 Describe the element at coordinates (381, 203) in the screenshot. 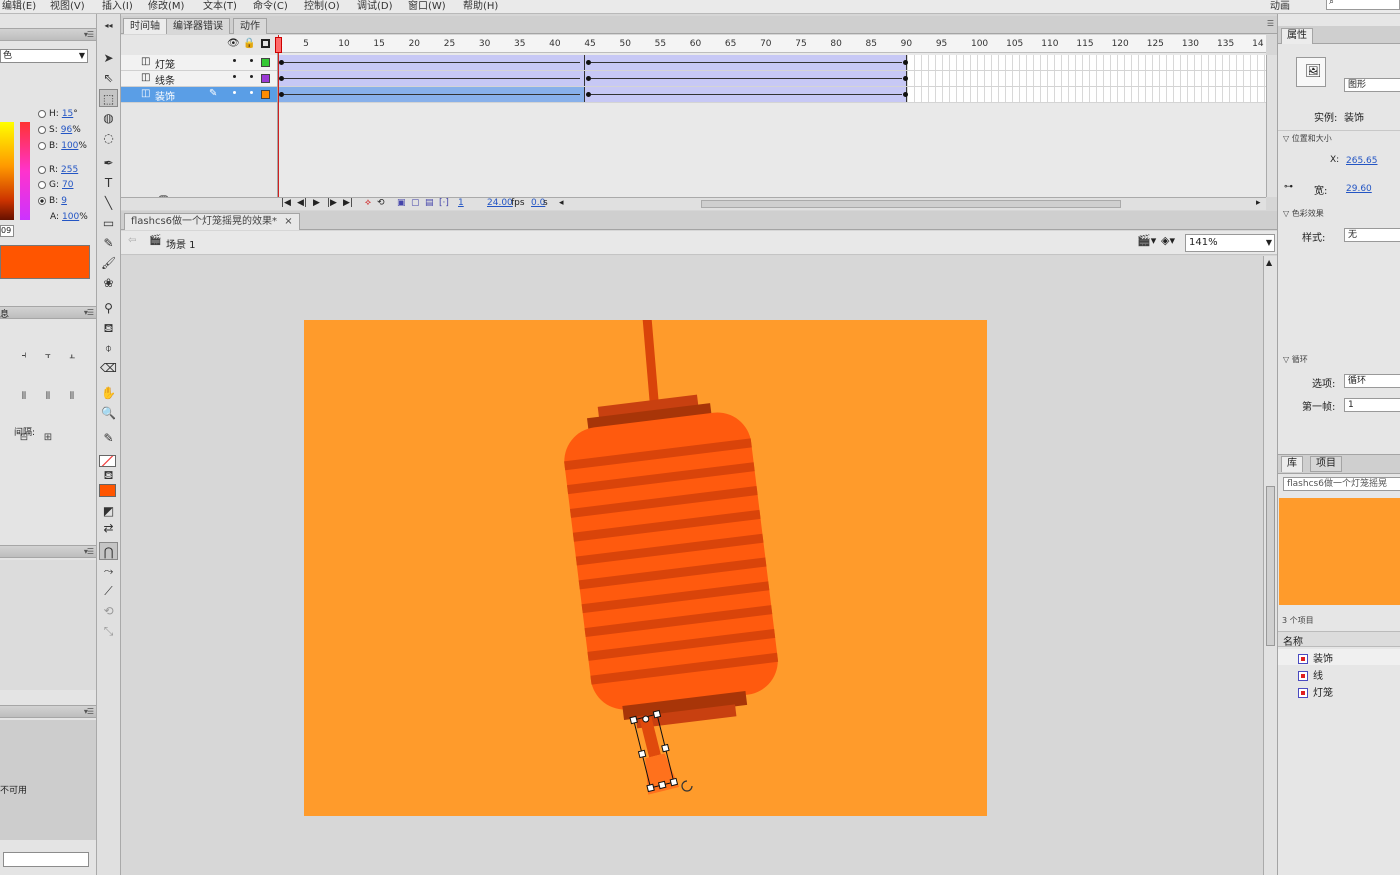

I see `loop-icon: ⟲` at that location.